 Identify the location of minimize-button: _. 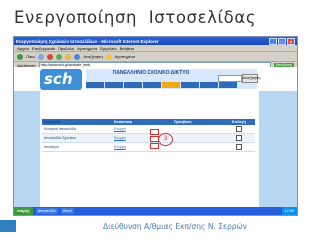
(273, 41).